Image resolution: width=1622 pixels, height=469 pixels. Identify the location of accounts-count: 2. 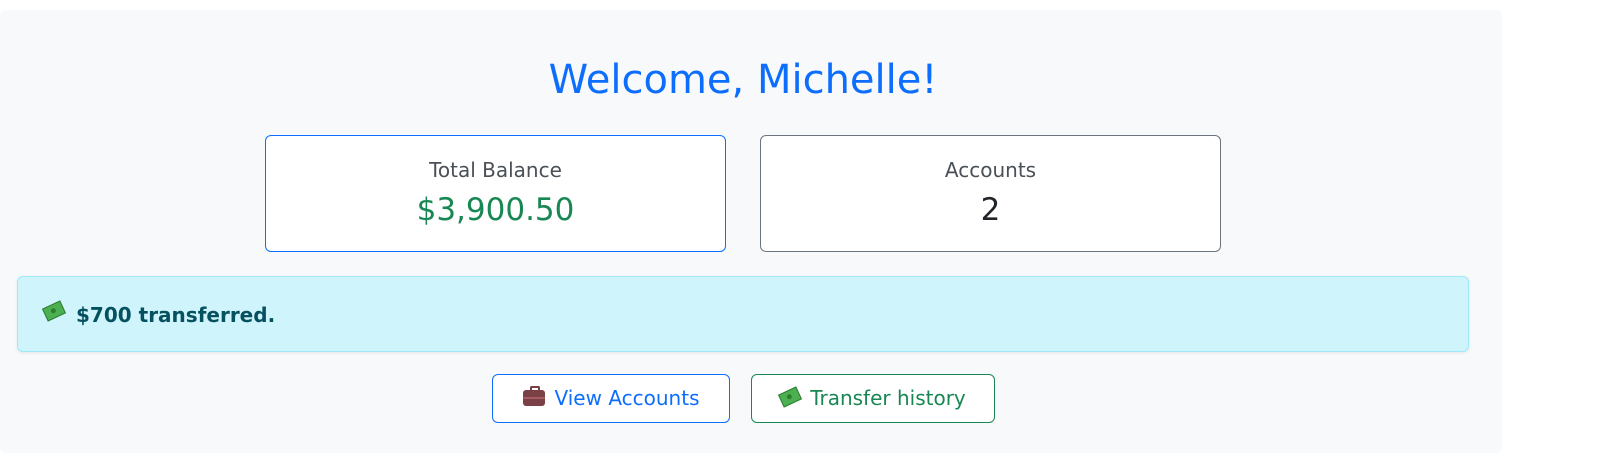
(990, 210).